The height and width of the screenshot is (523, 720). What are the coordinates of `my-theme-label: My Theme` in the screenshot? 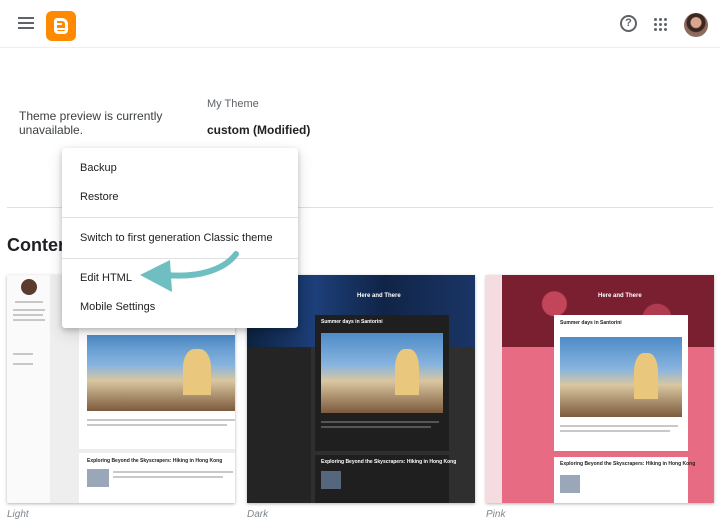 It's located at (233, 104).